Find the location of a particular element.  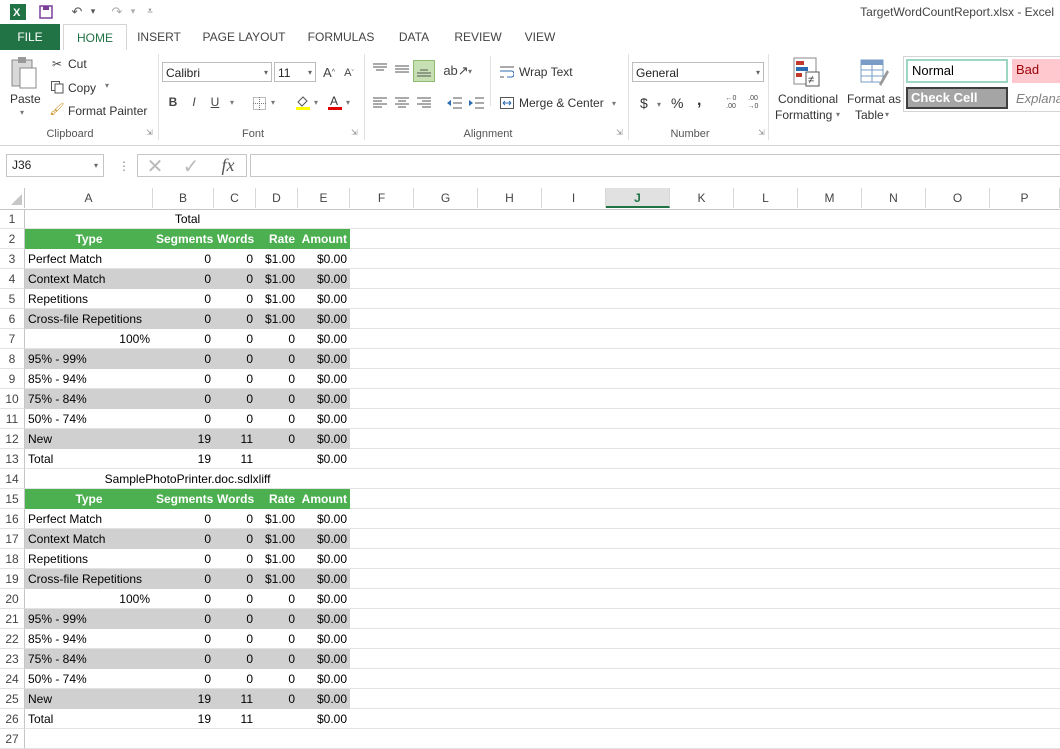

table-cell: Cross-file Repetitions is located at coordinates (89, 579).